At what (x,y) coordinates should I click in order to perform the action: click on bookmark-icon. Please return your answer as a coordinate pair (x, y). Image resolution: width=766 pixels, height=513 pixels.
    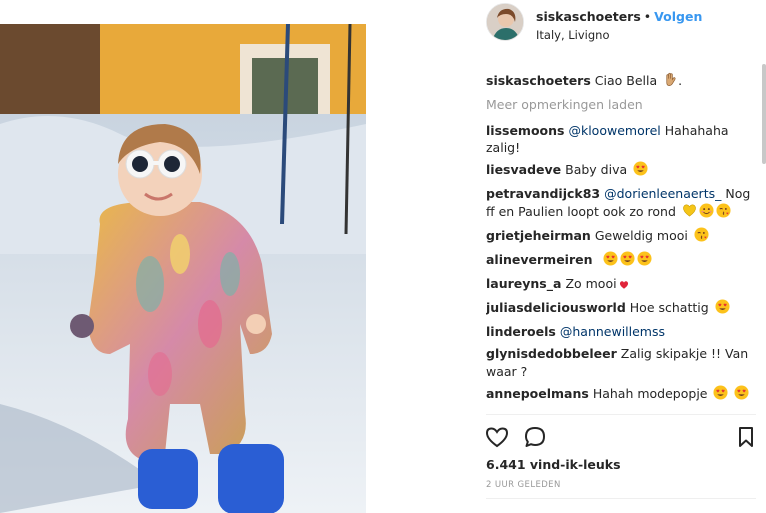
    Looking at the image, I should click on (746, 437).